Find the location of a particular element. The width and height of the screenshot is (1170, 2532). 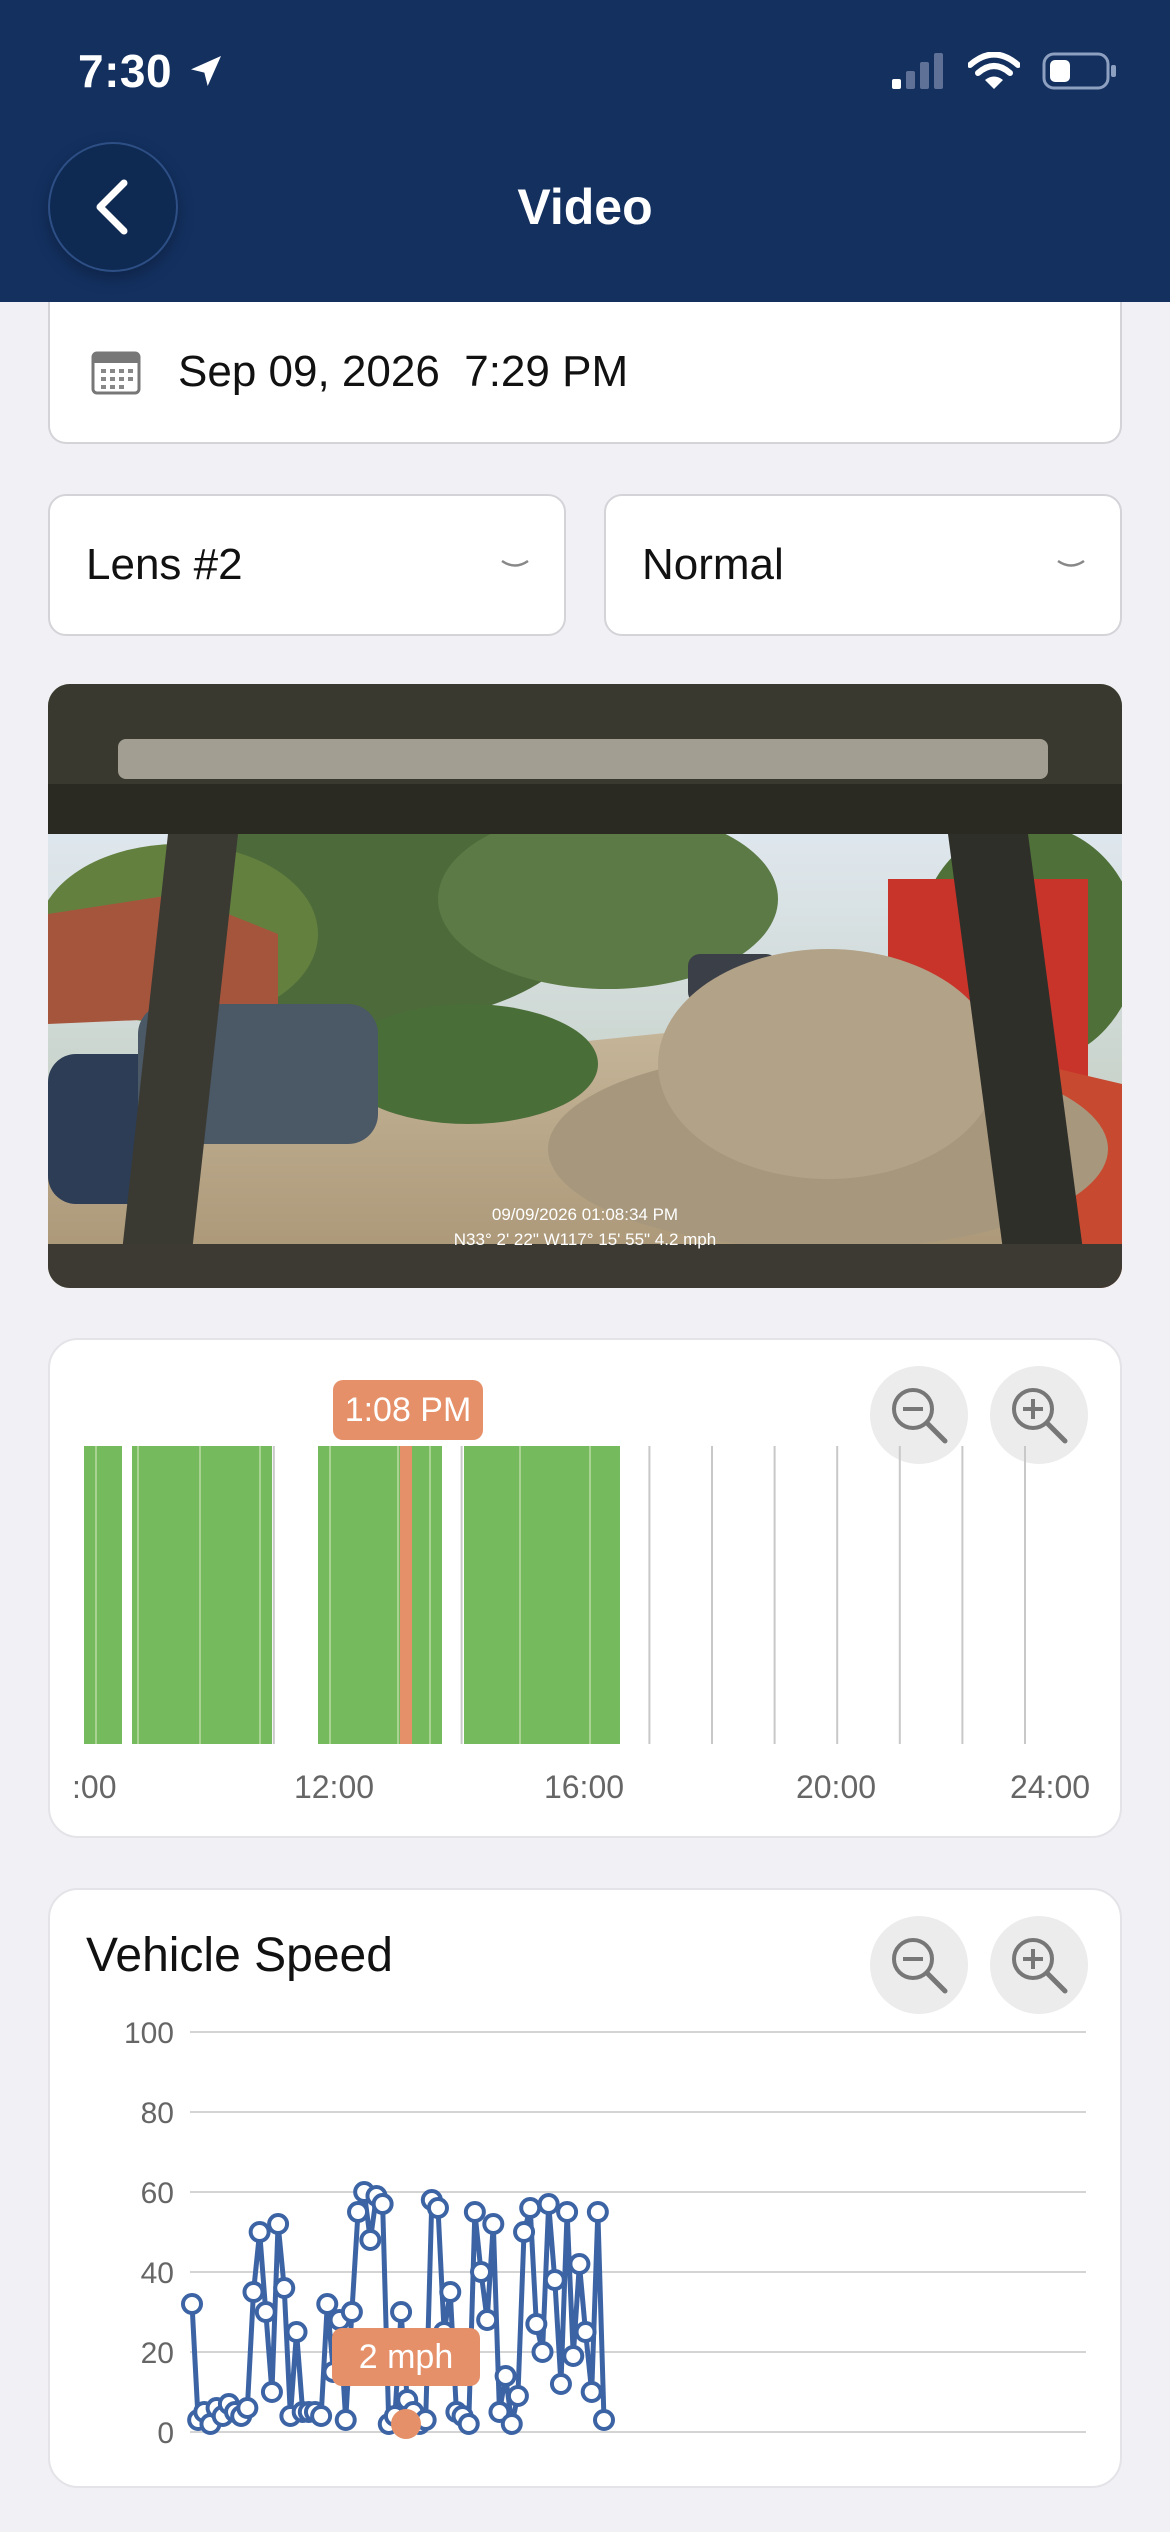

timeline-time-tooltip: 1:08 PM is located at coordinates (408, 1410).